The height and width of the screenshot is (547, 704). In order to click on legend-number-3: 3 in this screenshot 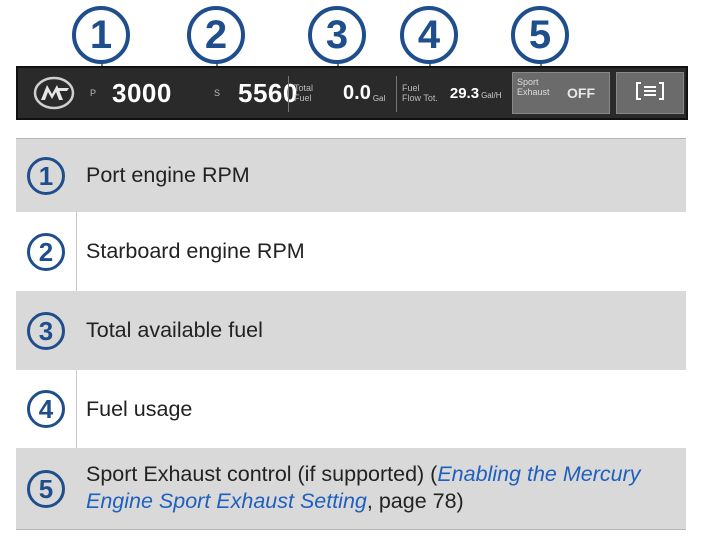, I will do `click(46, 330)`.